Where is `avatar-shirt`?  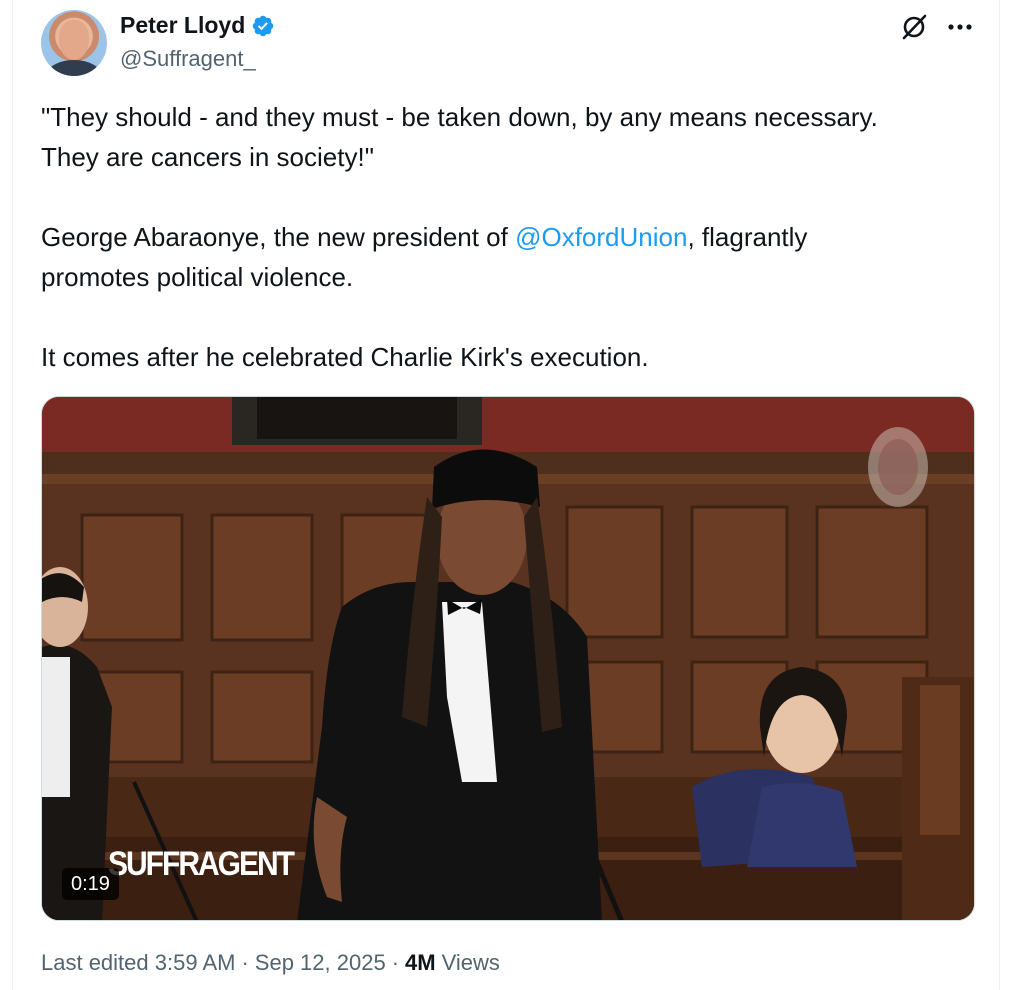
avatar-shirt is located at coordinates (74, 68).